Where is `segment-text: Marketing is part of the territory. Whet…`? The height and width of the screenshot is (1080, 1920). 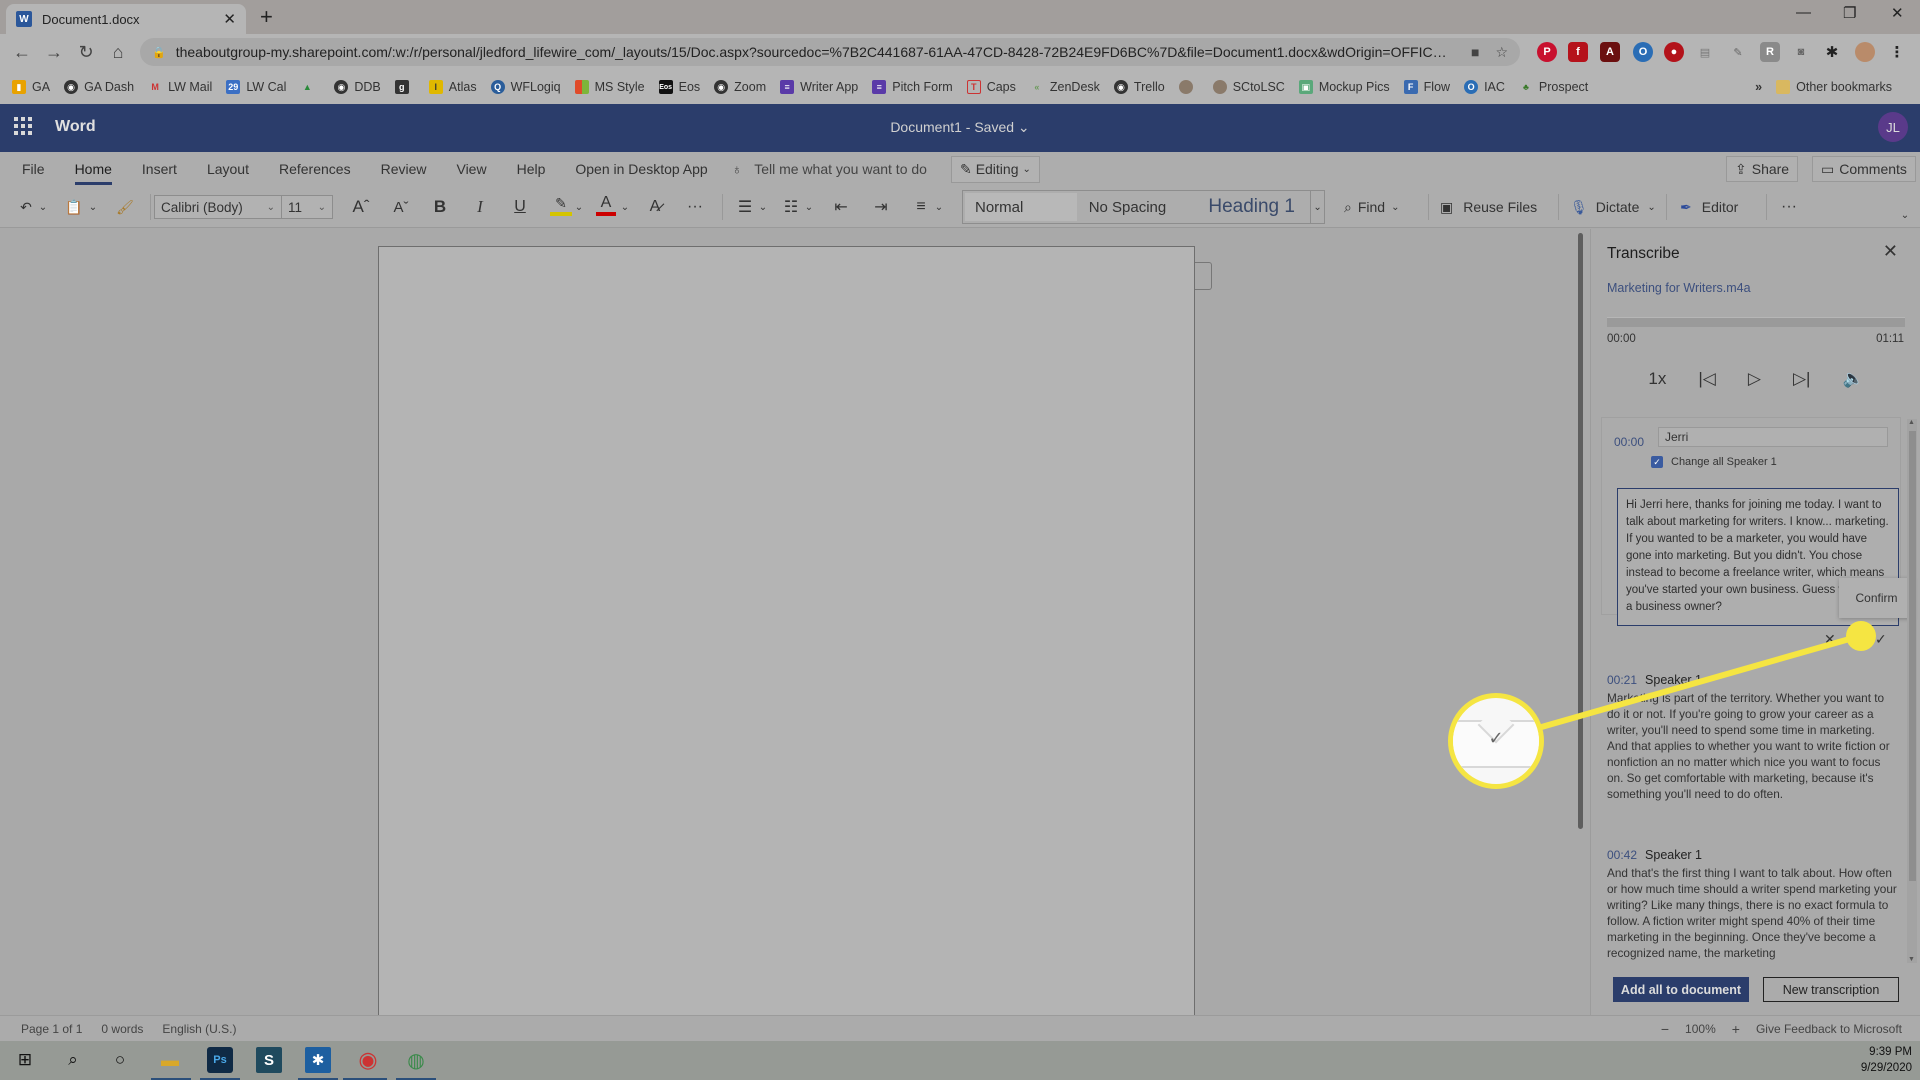 segment-text: Marketing is part of the territory. Whet… is located at coordinates (1752, 746).